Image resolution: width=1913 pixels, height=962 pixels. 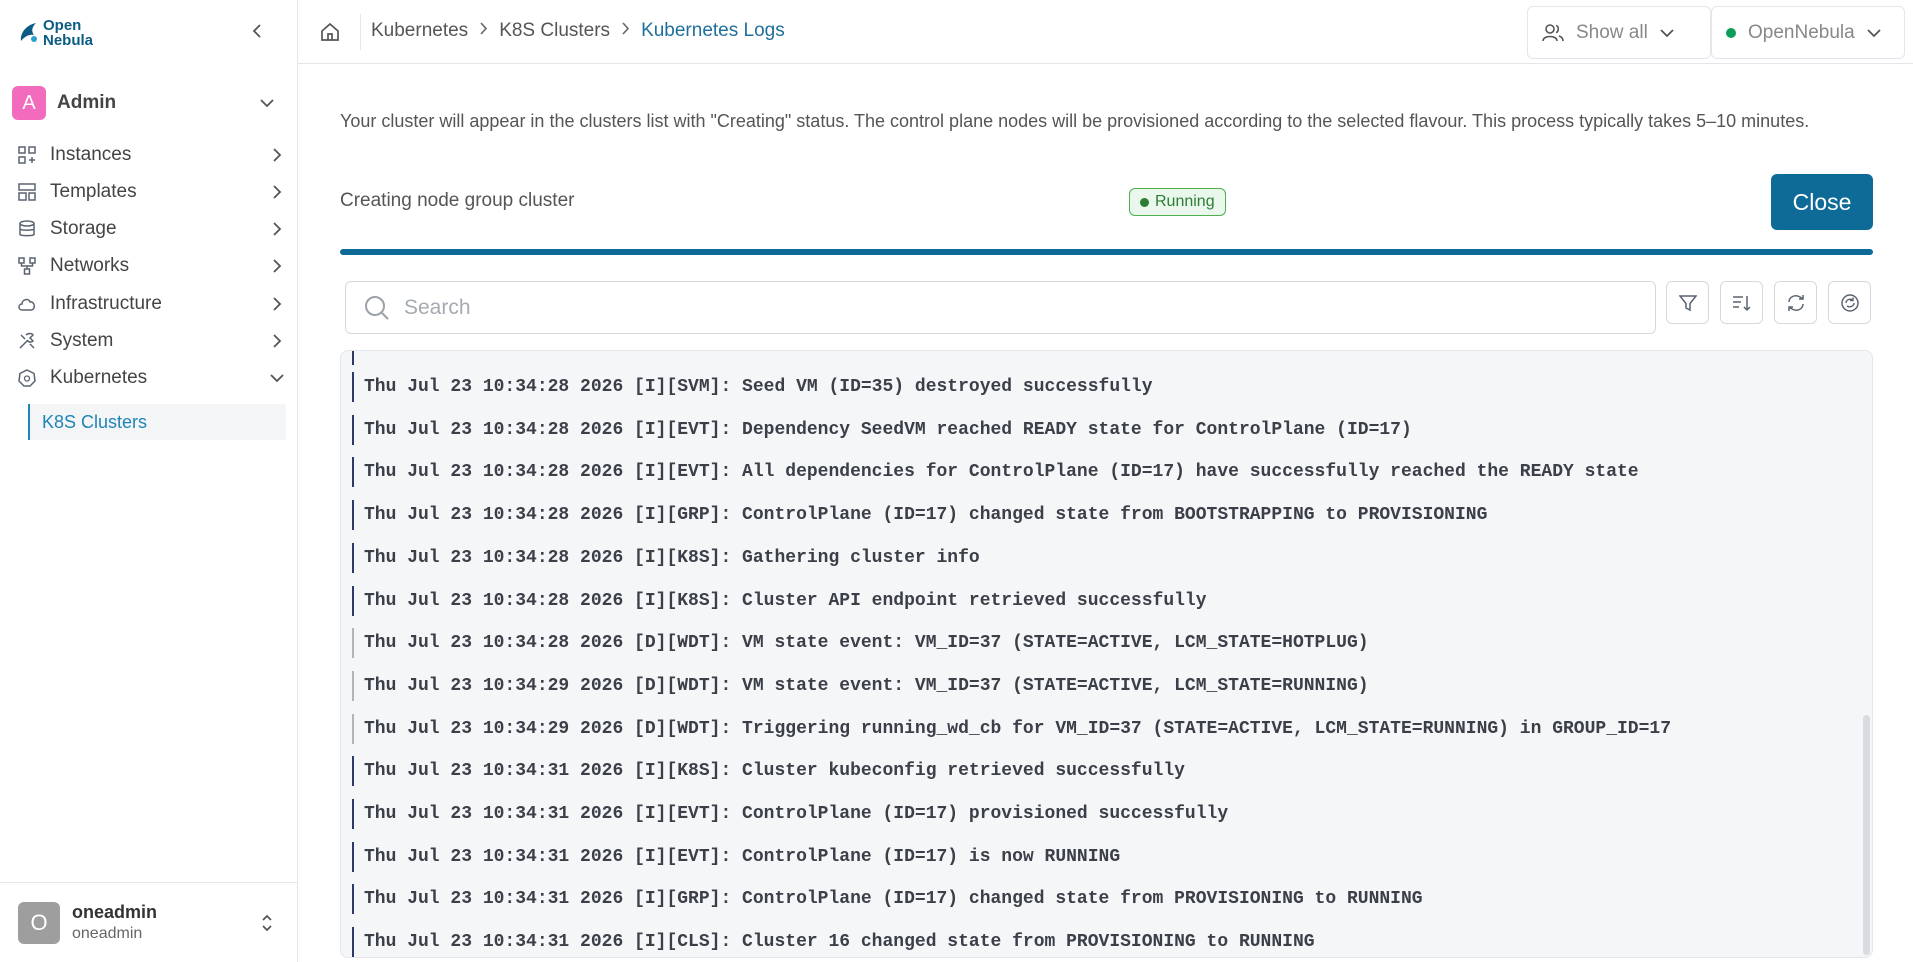 What do you see at coordinates (29, 103) in the screenshot?
I see `group-avatar: A` at bounding box center [29, 103].